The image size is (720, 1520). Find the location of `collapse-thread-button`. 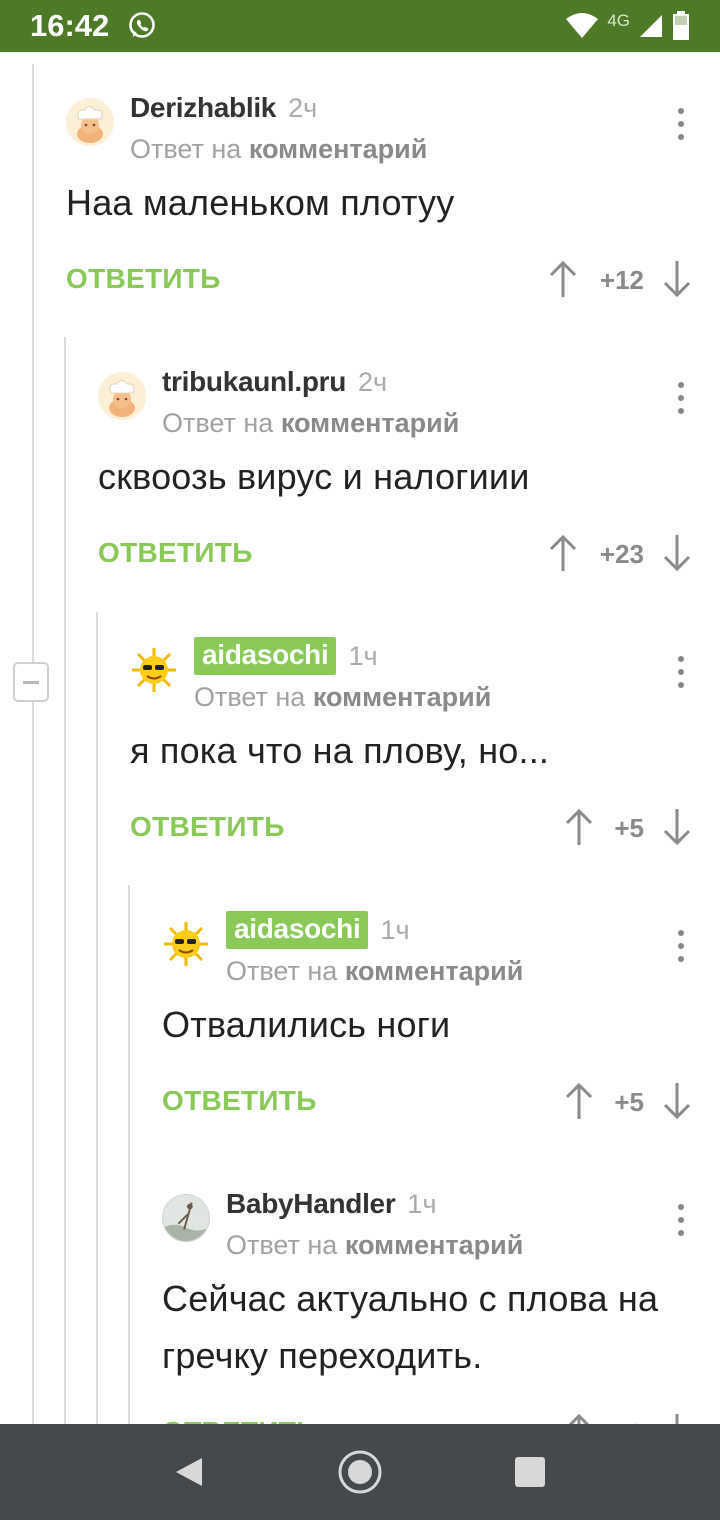

collapse-thread-button is located at coordinates (31, 682).